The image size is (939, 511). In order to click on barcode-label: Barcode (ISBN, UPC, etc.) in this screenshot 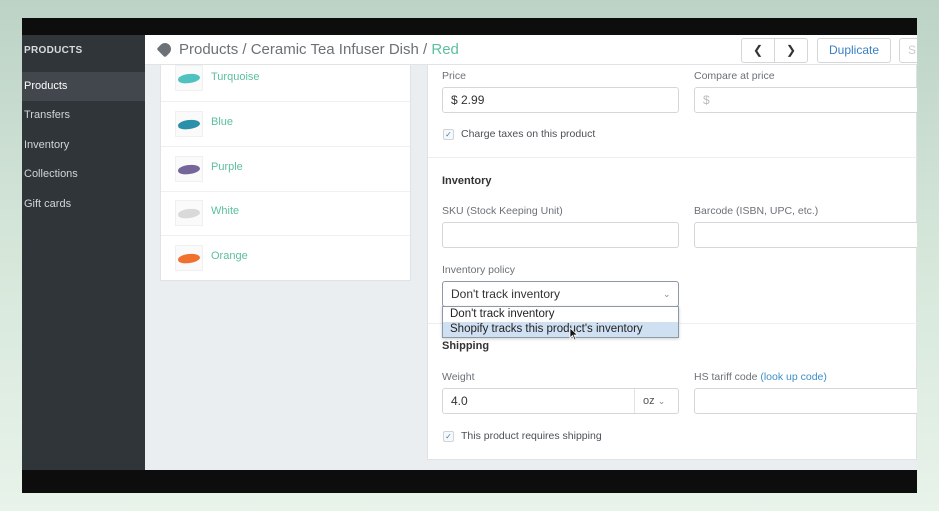, I will do `click(756, 211)`.